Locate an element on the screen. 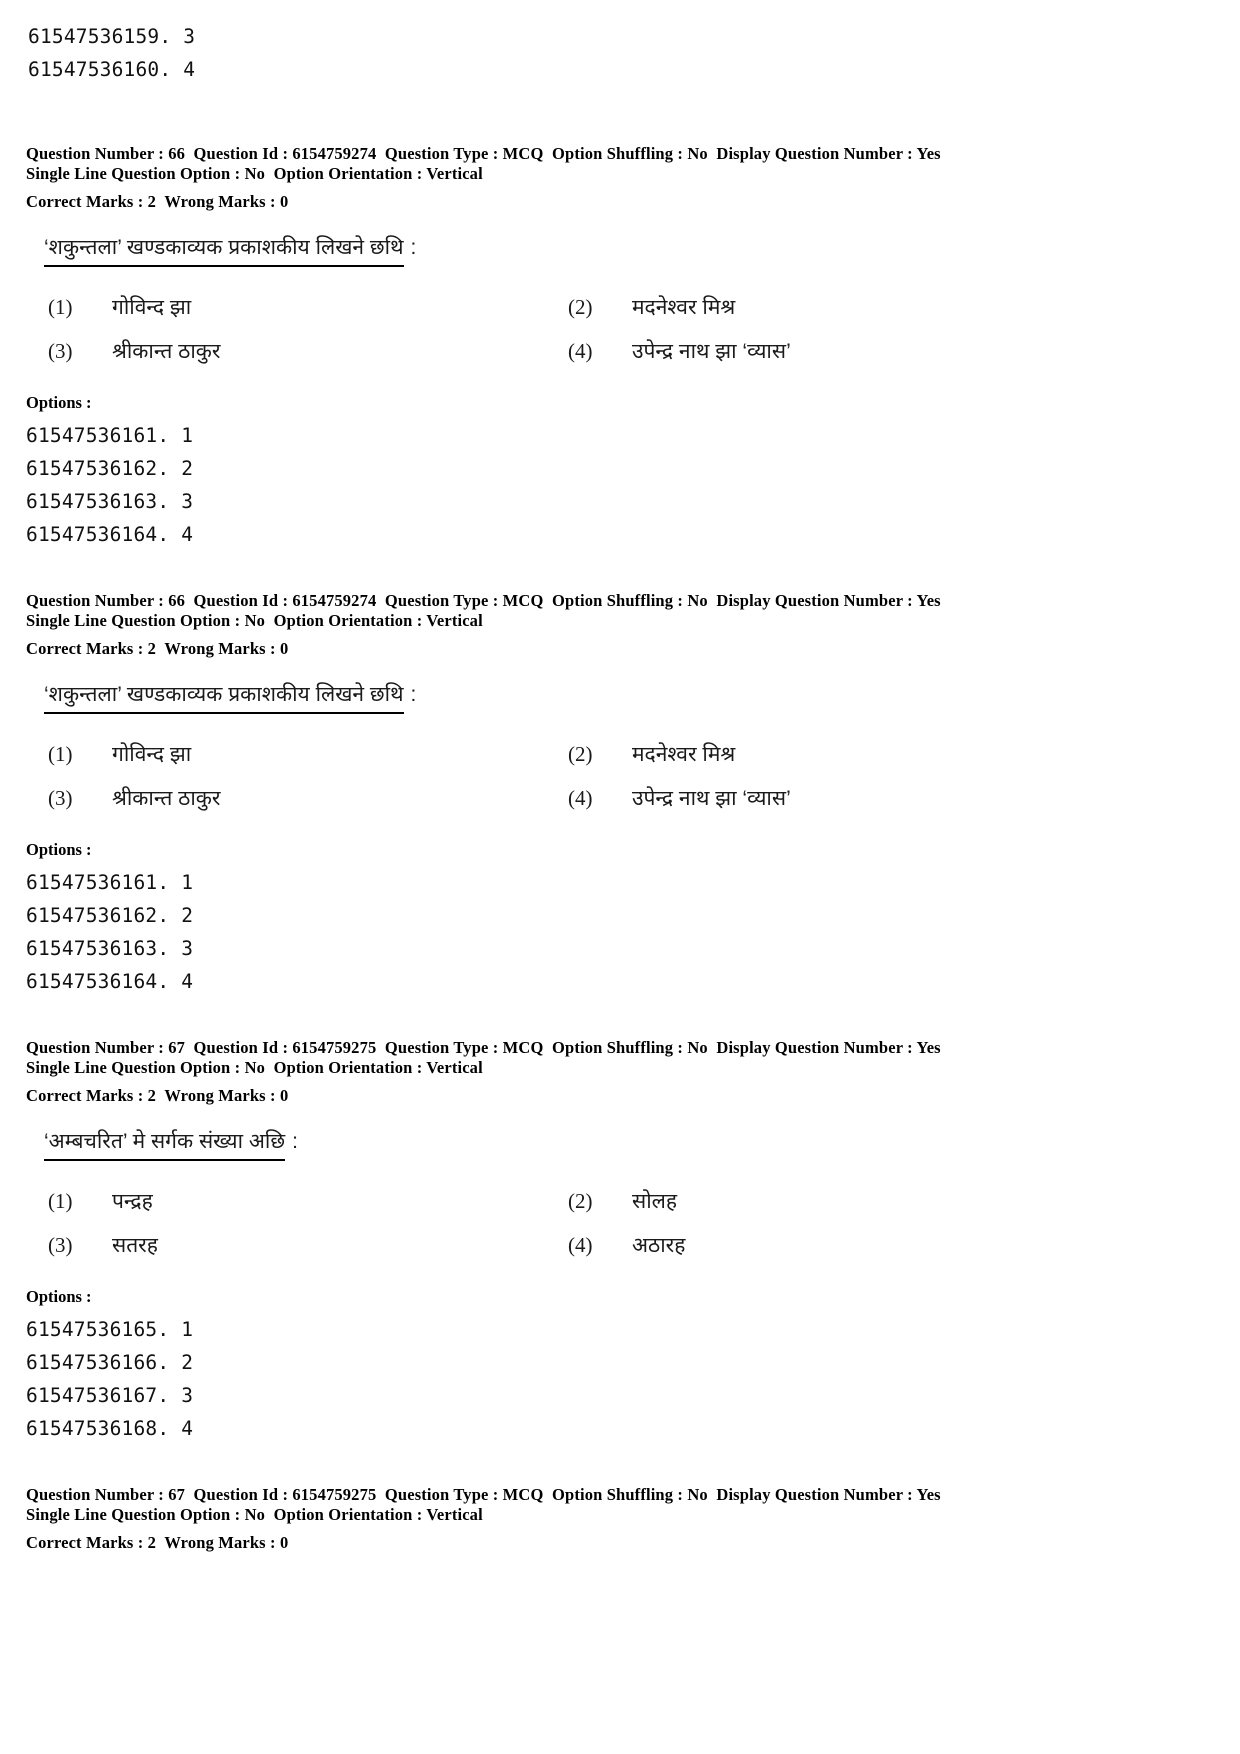  choice-label: सतरह is located at coordinates (135, 1245).